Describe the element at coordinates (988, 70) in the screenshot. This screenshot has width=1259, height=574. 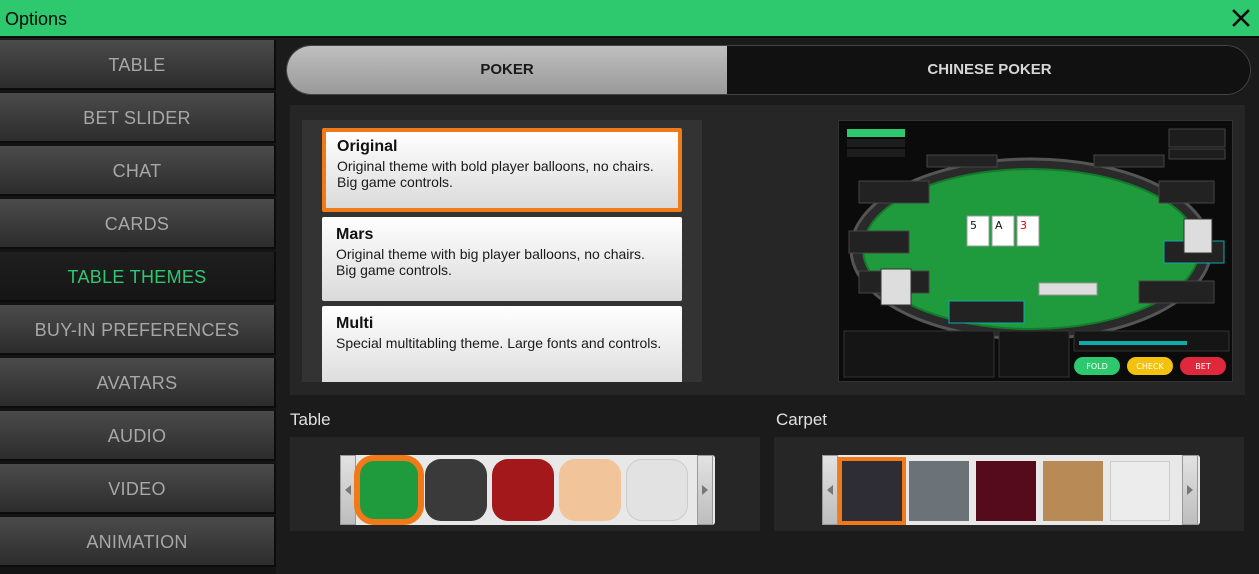
I see `tab-chinese-poker: CHINESE POKER` at that location.